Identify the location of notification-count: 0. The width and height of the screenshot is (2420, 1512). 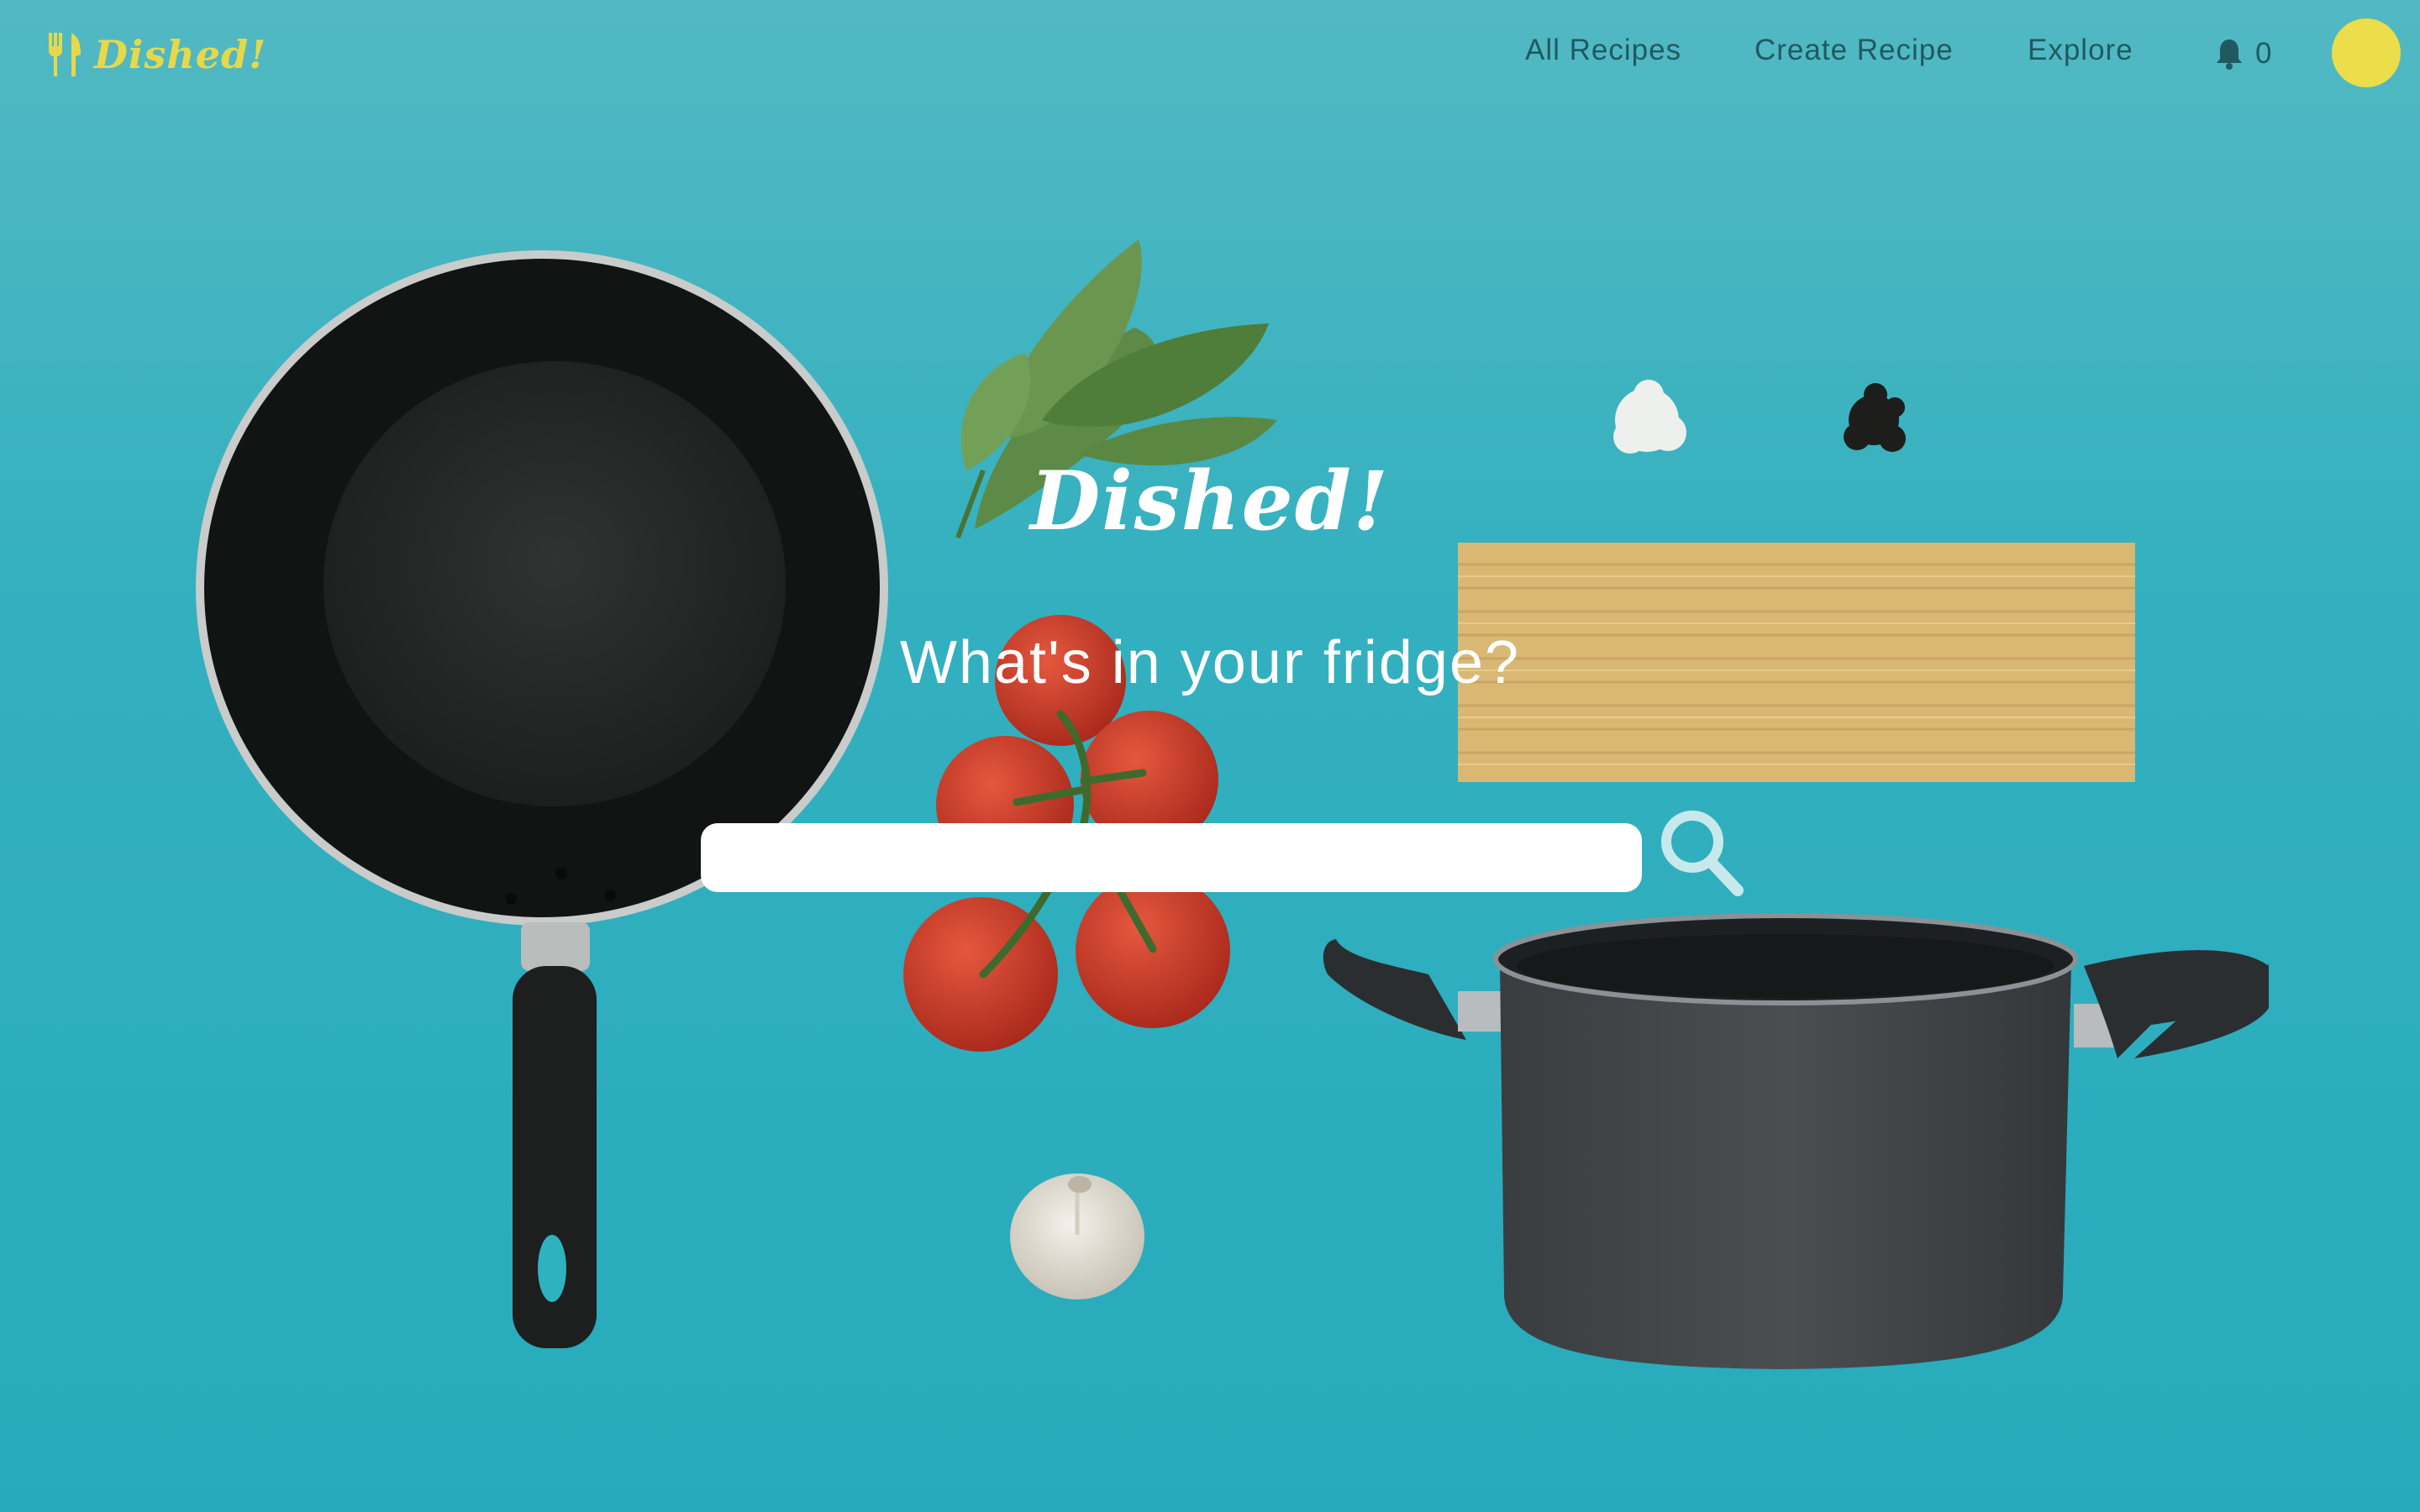
(2264, 53).